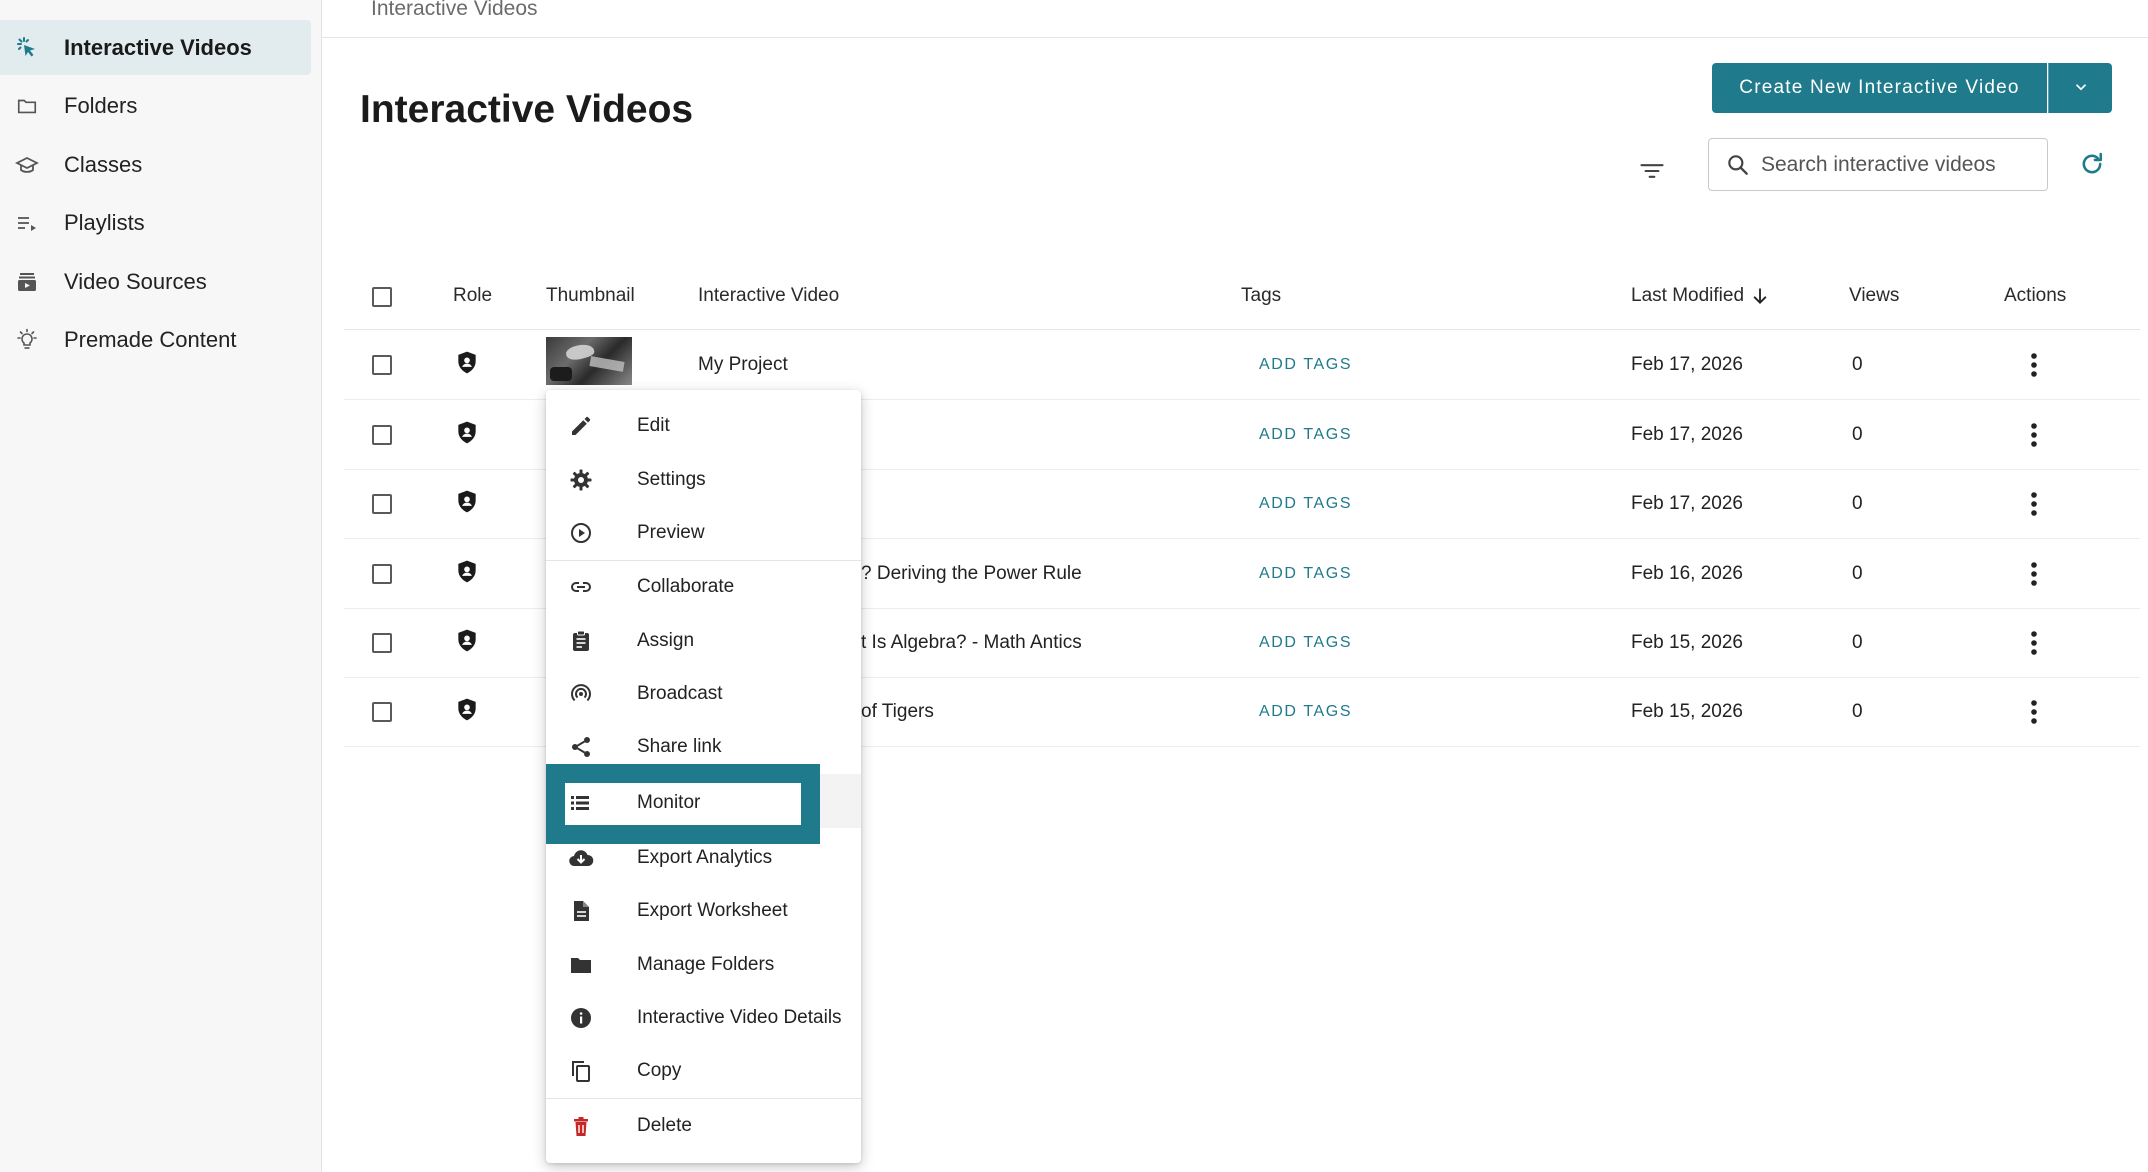  I want to click on menu-item-assign: Assign, so click(703, 641).